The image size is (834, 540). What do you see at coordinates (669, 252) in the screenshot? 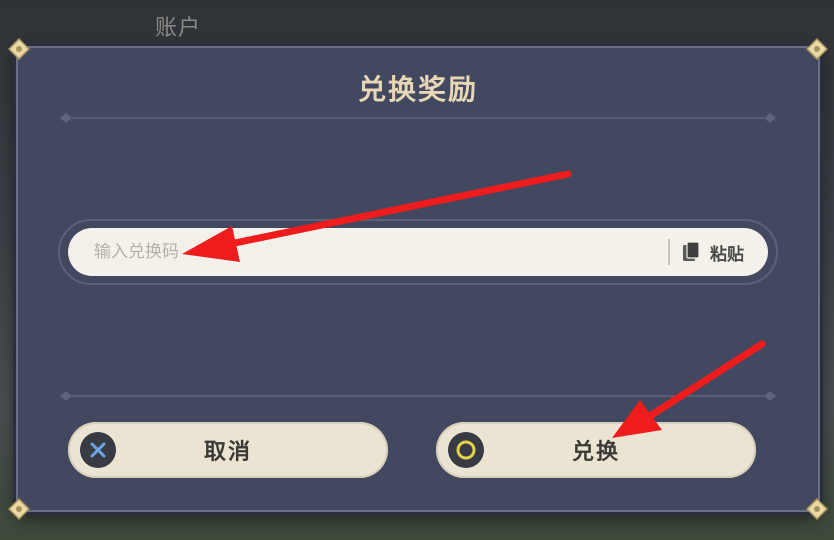
I see `input-separator` at bounding box center [669, 252].